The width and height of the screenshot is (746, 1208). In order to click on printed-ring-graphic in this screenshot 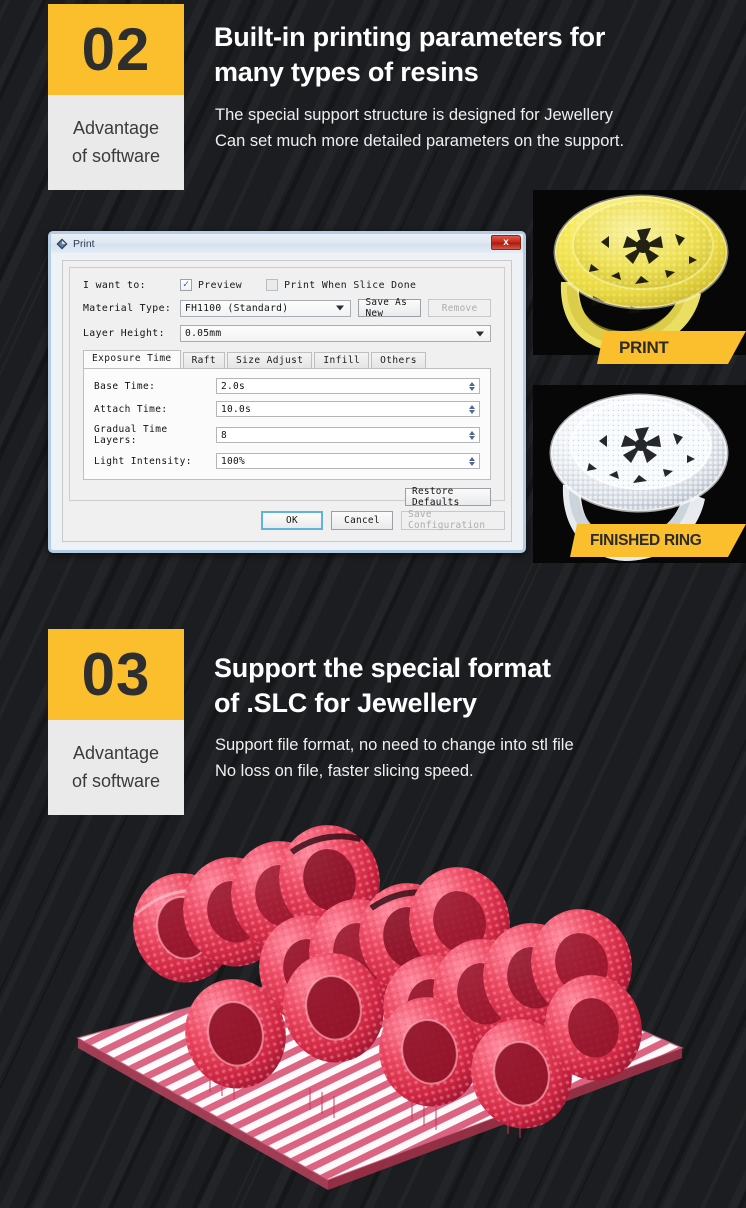, I will do `click(639, 272)`.